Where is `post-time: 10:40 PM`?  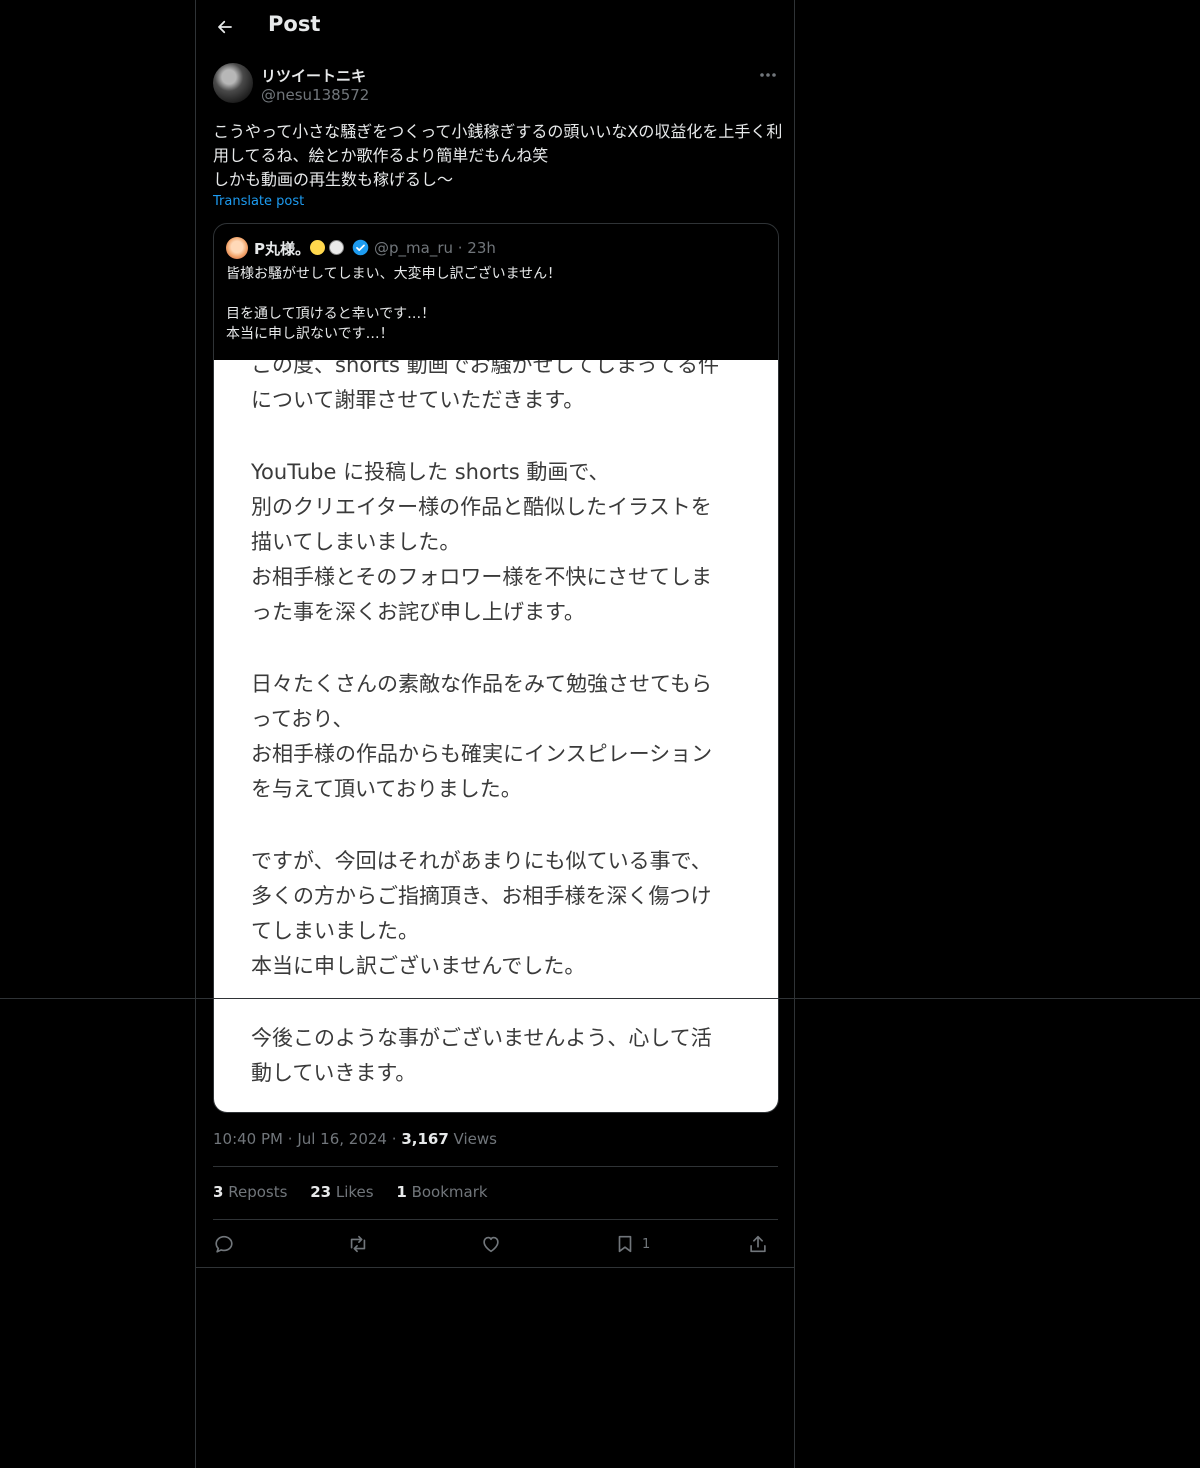 post-time: 10:40 PM is located at coordinates (248, 1139).